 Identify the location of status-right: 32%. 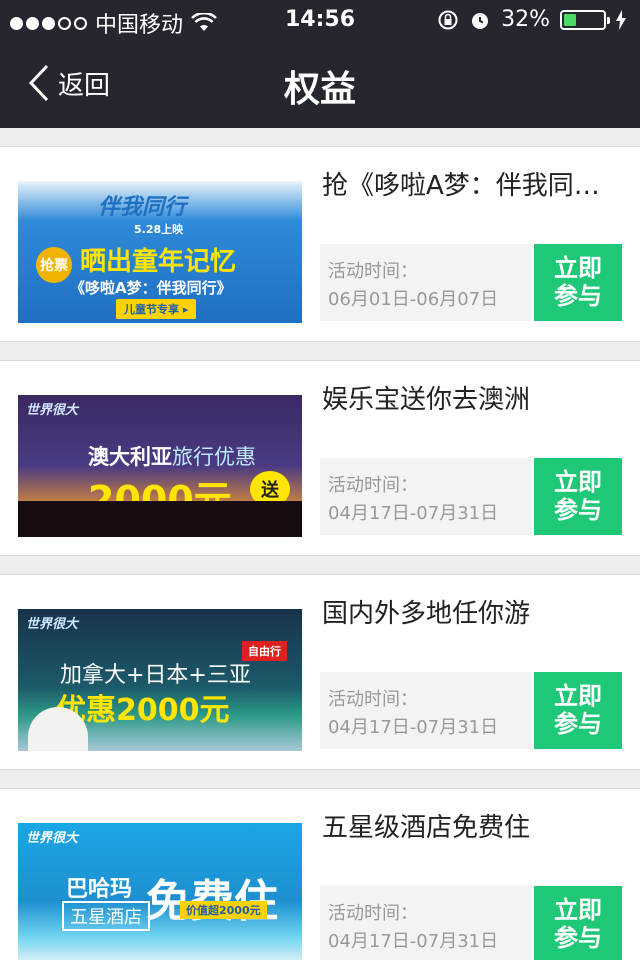
(531, 19).